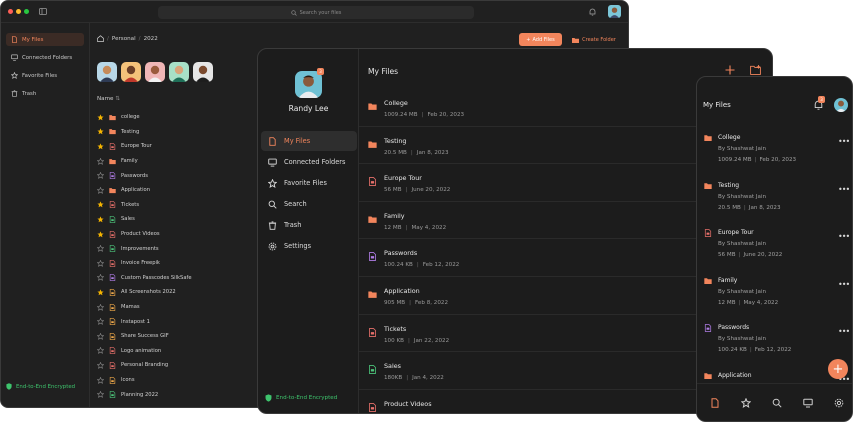 The image size is (856, 424). What do you see at coordinates (117, 99) in the screenshot?
I see `sort-icon: ⇅` at bounding box center [117, 99].